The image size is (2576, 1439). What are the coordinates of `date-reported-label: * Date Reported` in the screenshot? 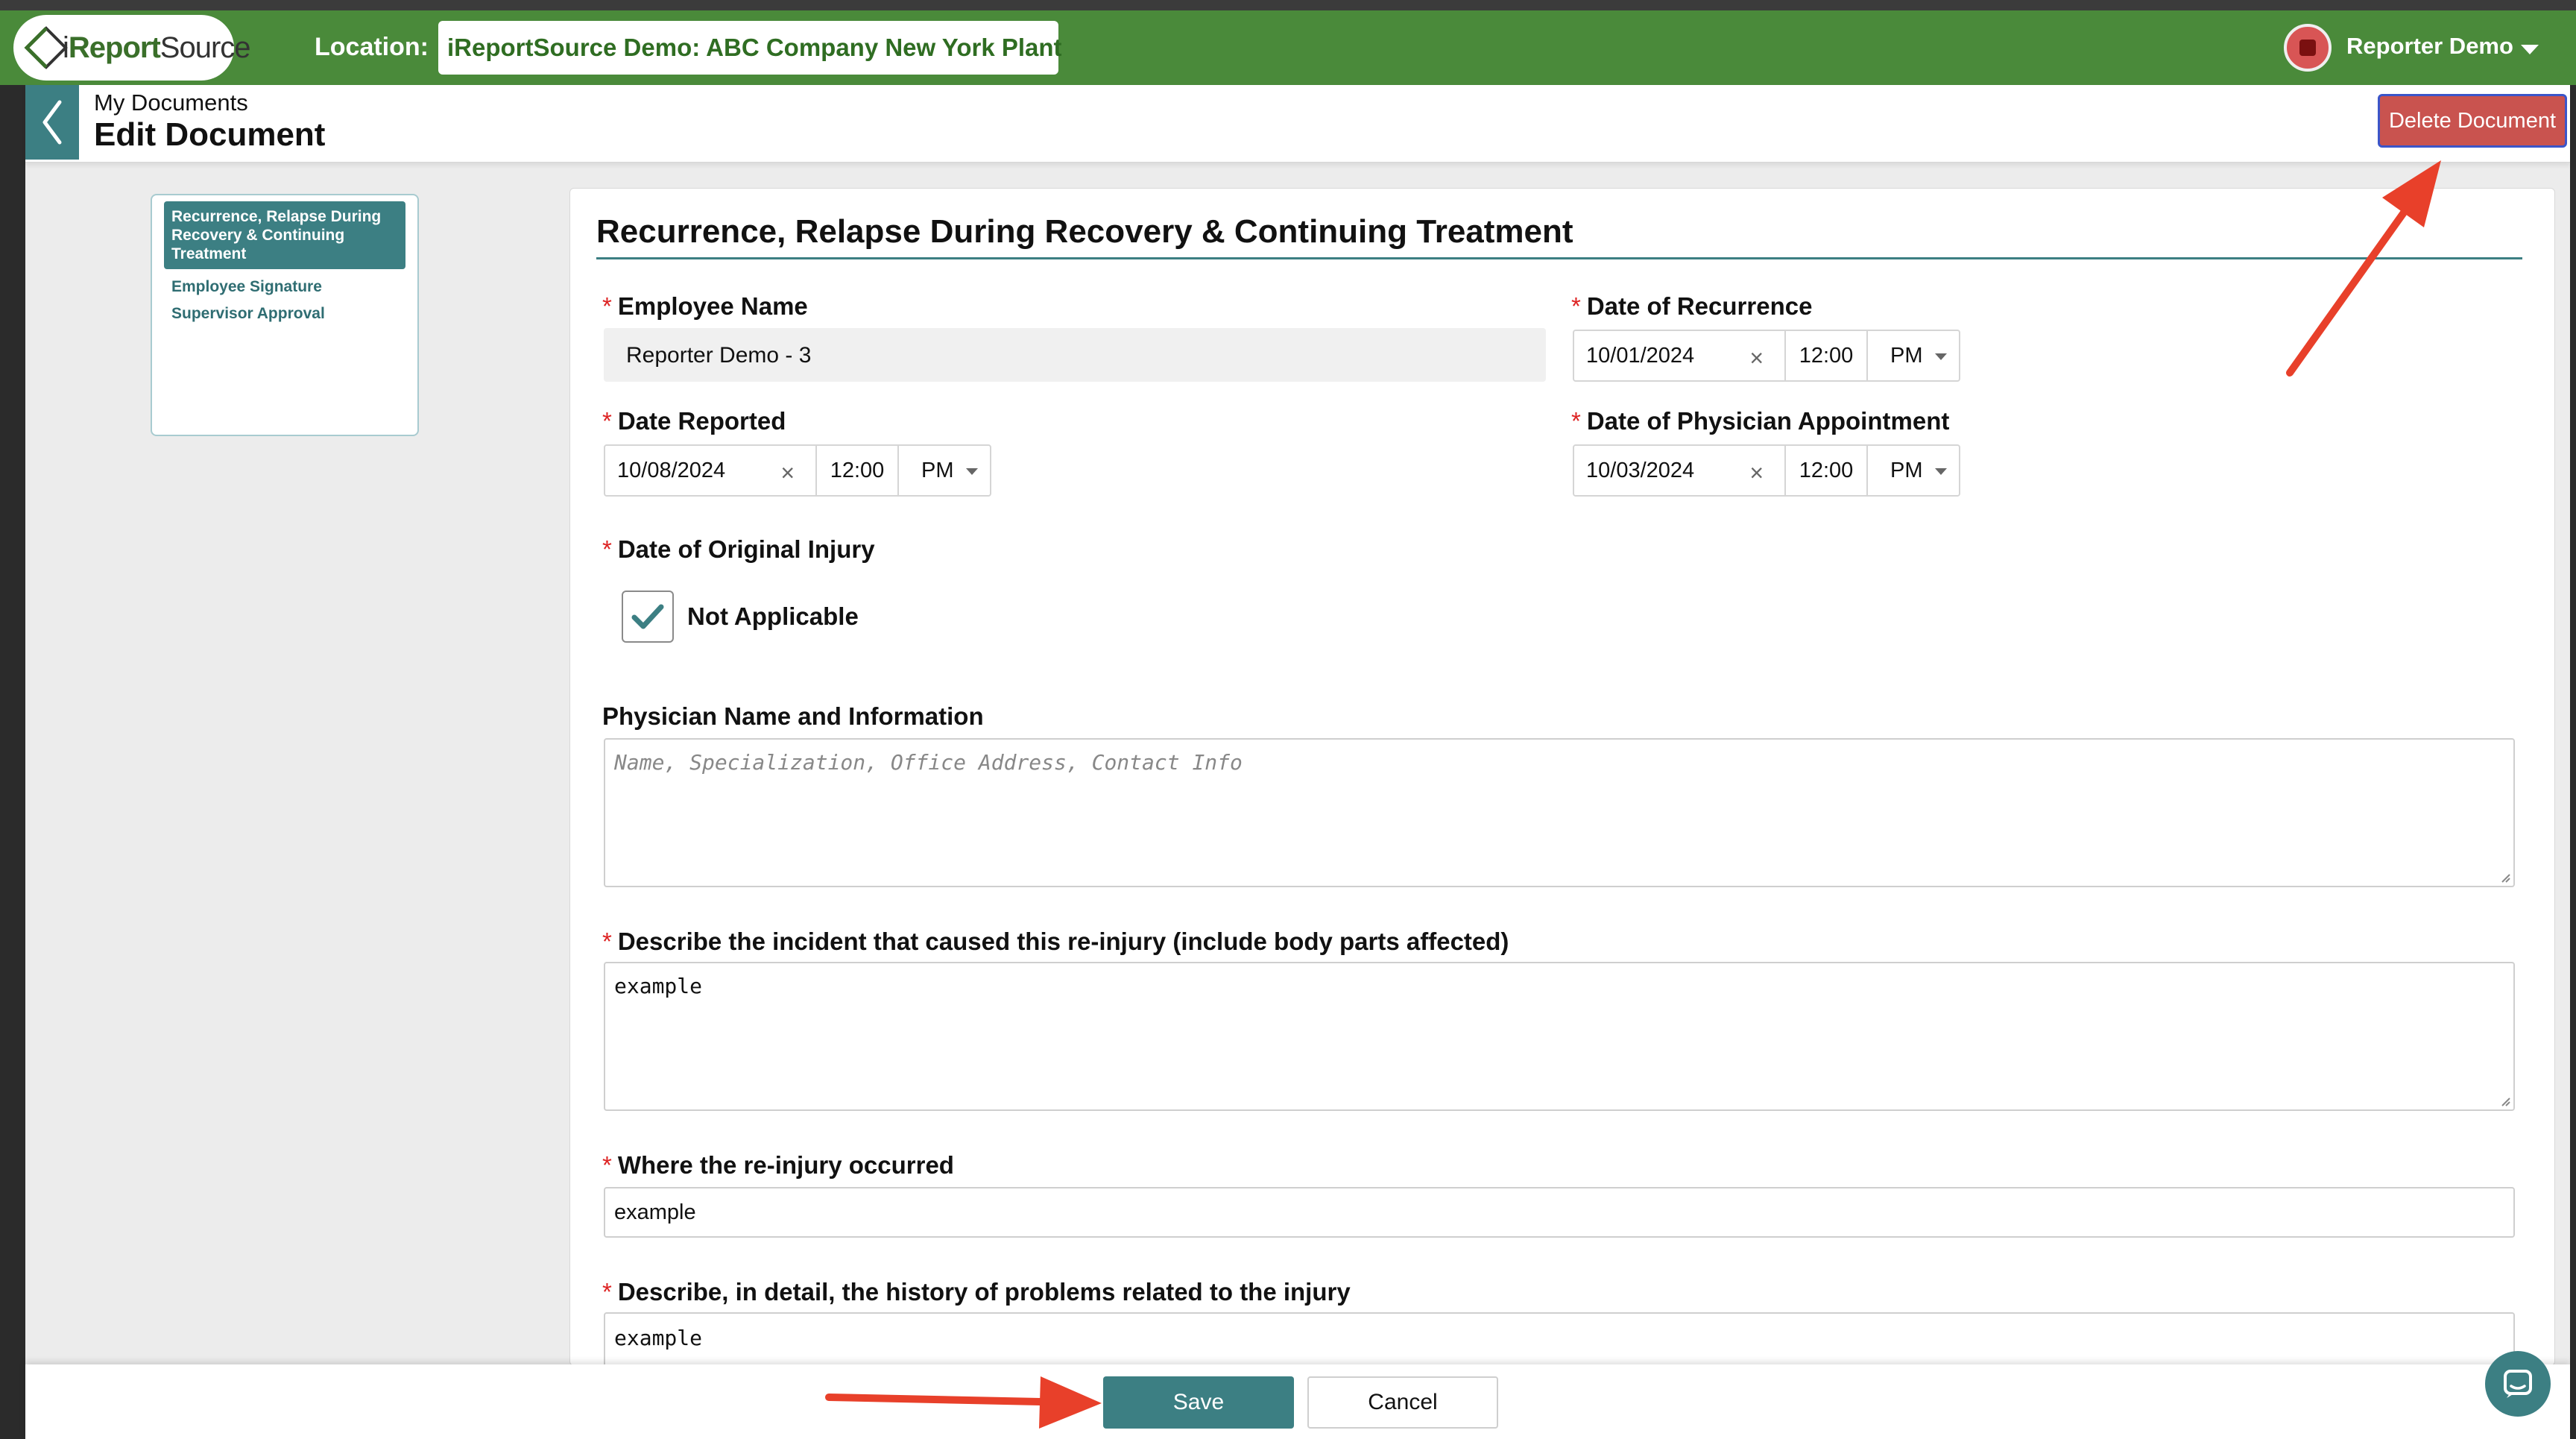 It's located at (694, 421).